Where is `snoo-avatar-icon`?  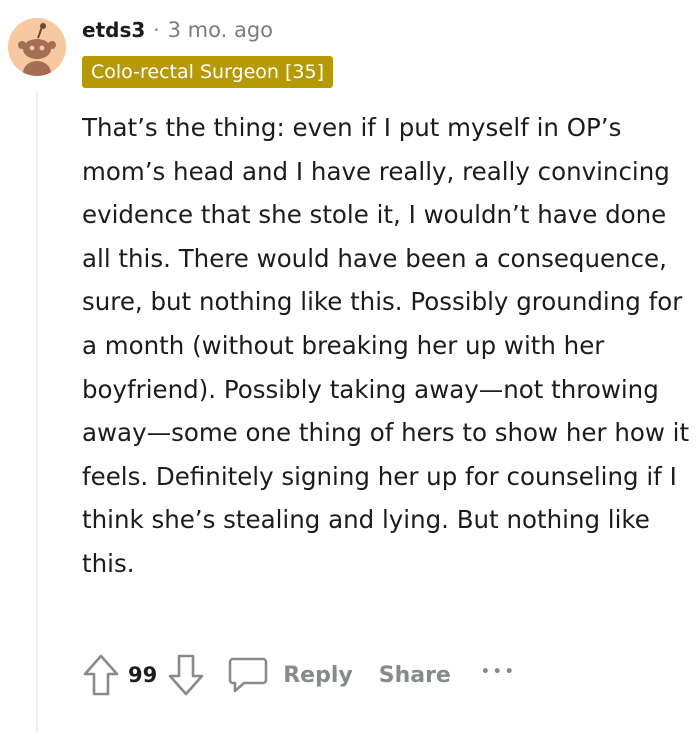 snoo-avatar-icon is located at coordinates (37, 47).